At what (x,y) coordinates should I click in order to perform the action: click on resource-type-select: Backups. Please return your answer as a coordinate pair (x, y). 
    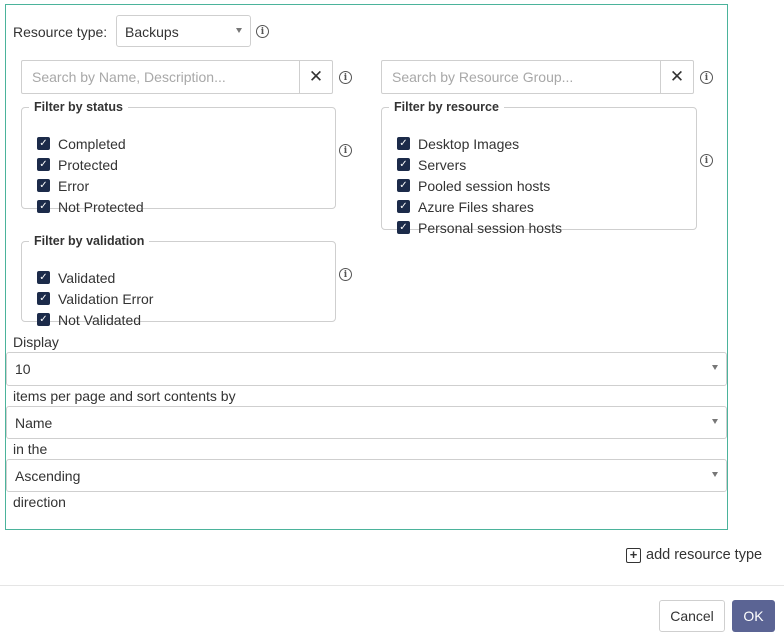
    Looking at the image, I should click on (183, 31).